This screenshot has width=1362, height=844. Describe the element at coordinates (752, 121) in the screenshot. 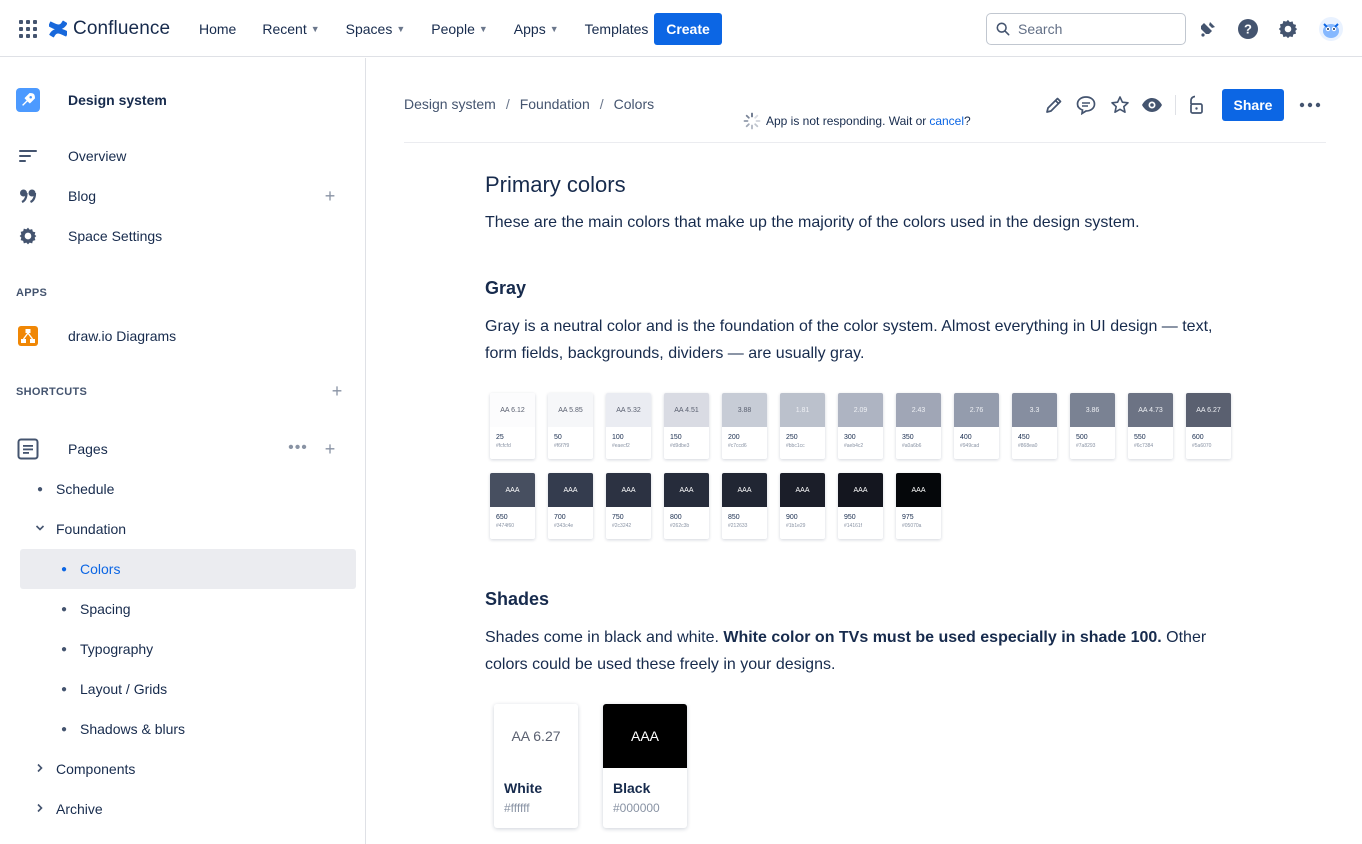

I see `spinner-icon` at that location.